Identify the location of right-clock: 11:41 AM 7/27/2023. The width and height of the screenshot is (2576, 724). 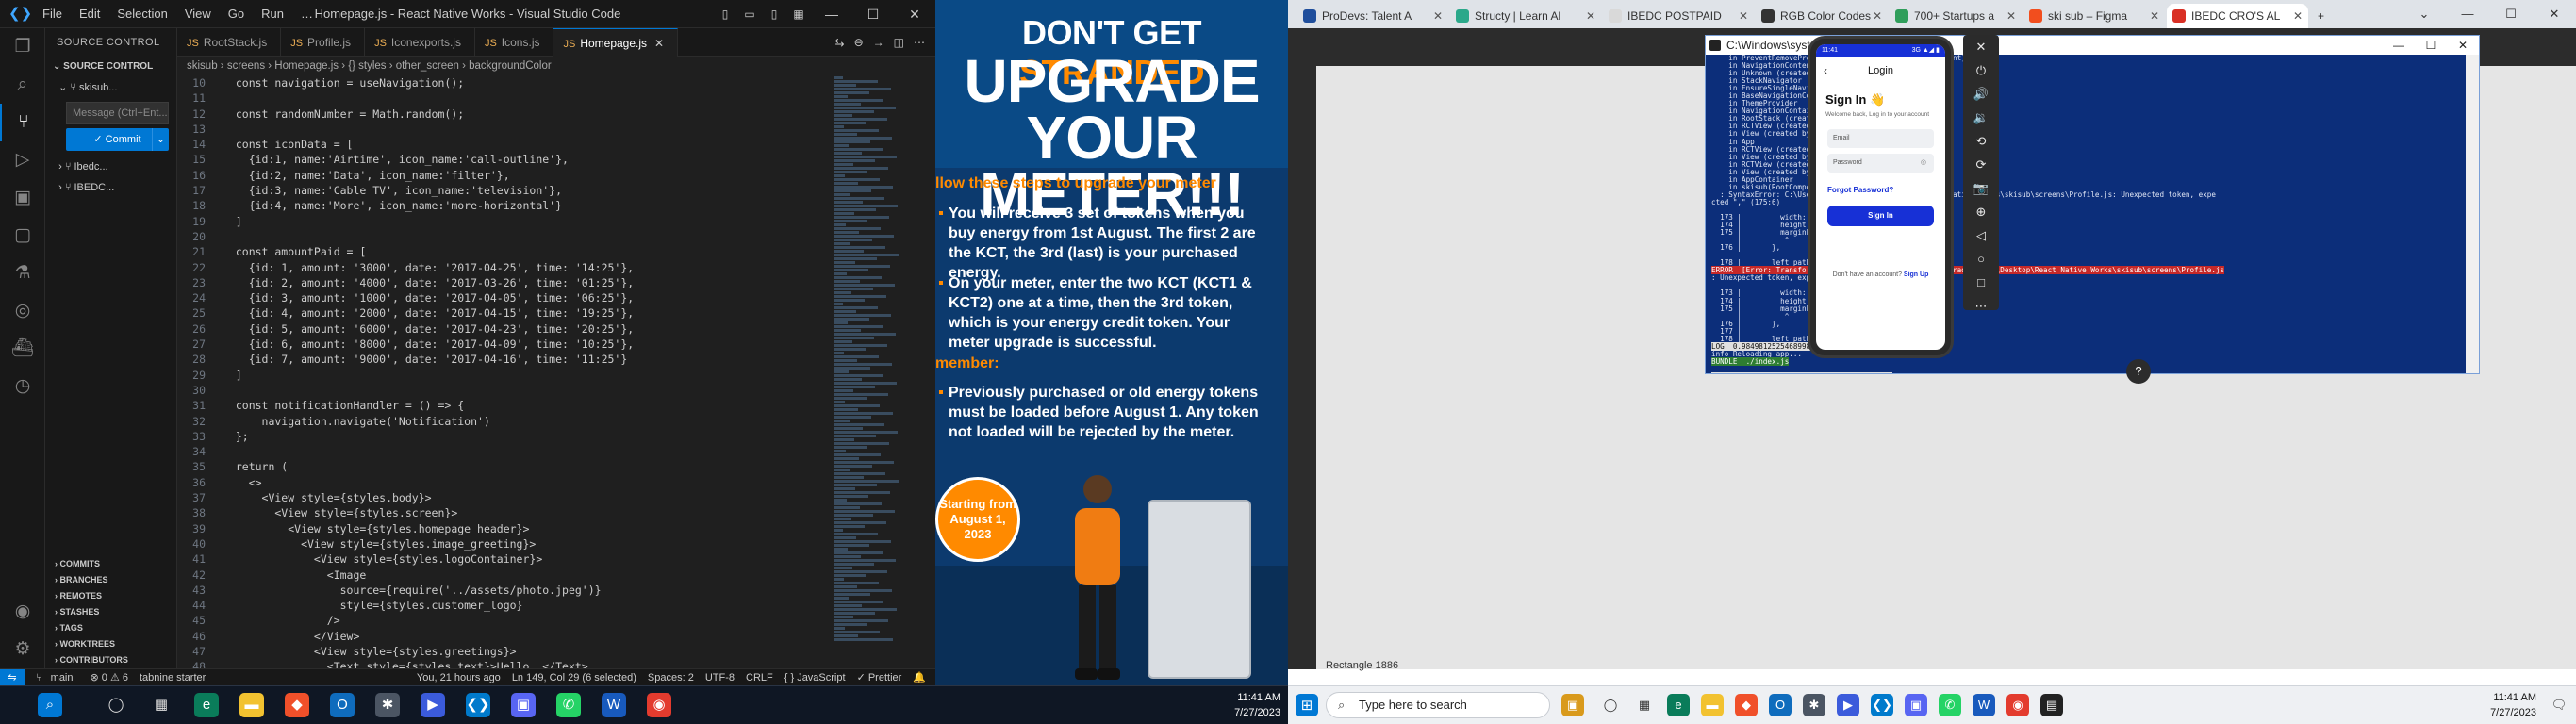
(2513, 705).